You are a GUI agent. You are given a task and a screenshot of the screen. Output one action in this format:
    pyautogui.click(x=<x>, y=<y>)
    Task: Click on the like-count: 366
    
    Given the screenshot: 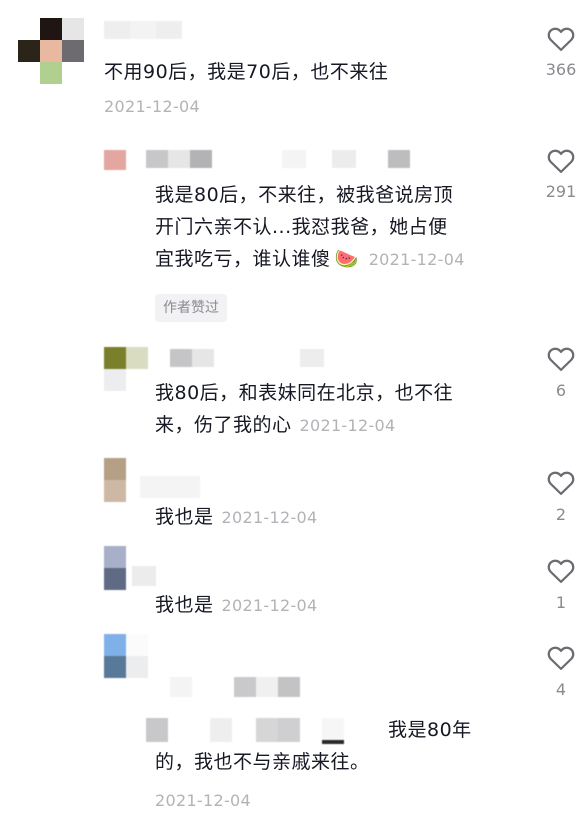 What is the action you would take?
    pyautogui.click(x=561, y=69)
    